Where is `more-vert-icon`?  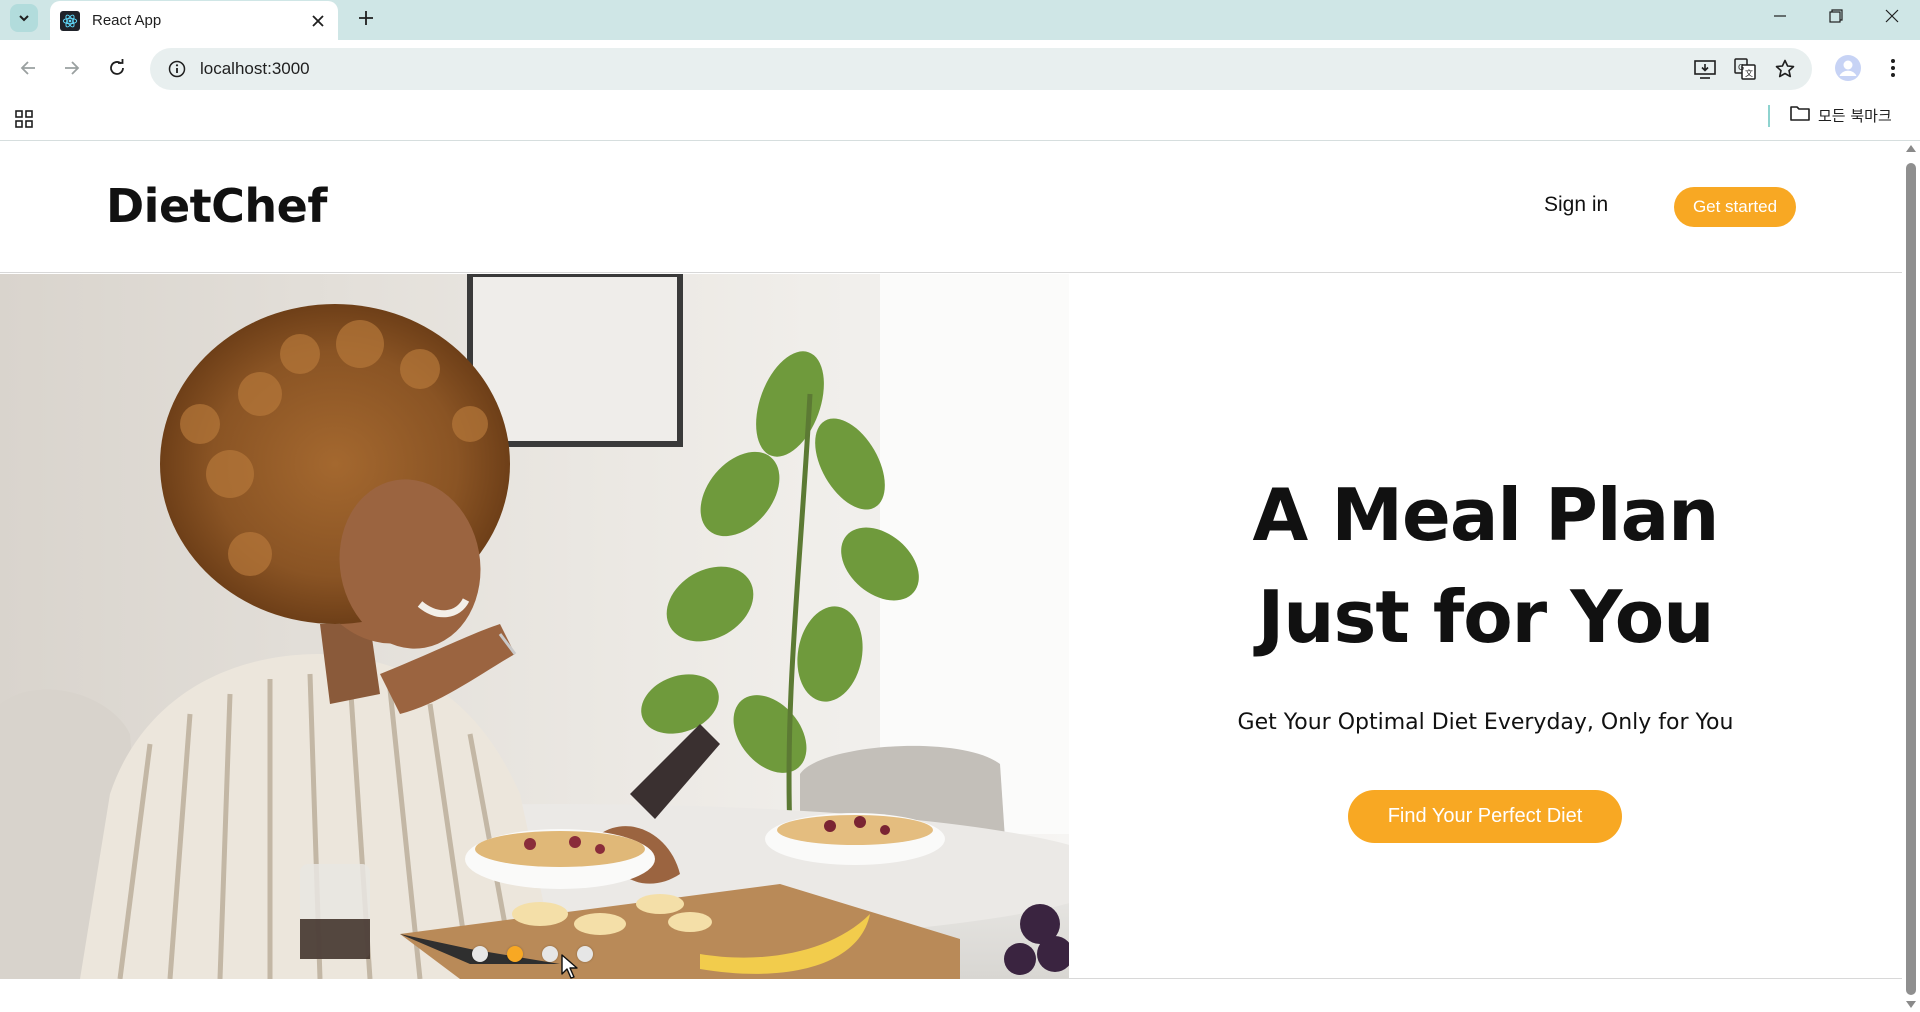
more-vert-icon is located at coordinates (1893, 68).